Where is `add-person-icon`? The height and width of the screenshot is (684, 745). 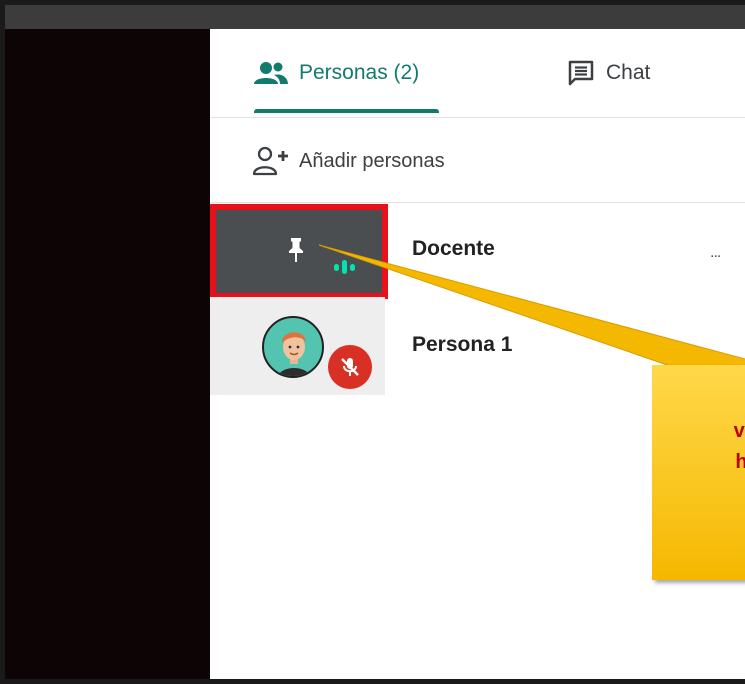
add-person-icon is located at coordinates (270, 161).